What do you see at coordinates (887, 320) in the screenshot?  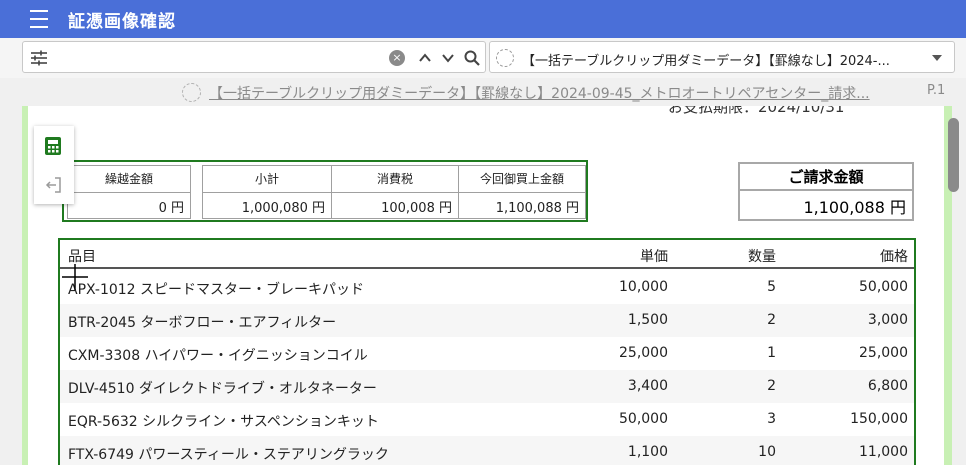 I see `price: 3,000` at bounding box center [887, 320].